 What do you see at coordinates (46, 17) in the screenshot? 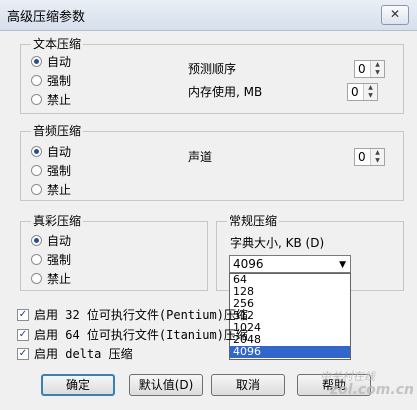
I see `window-title: 高级压缩参数` at bounding box center [46, 17].